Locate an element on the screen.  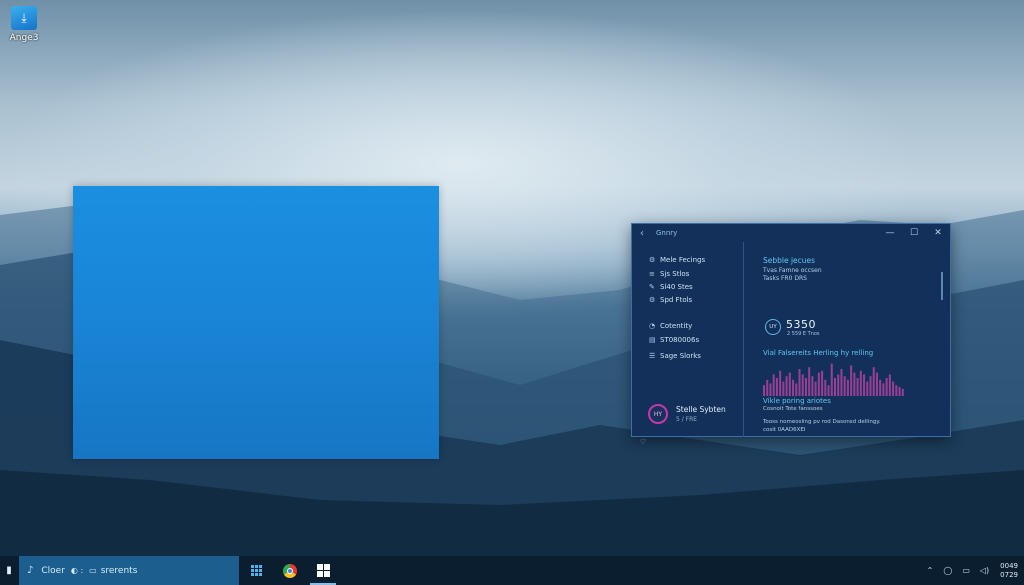
sidebar-item-cotentity: ◔ Cotentity is located at coordinates (670, 326).